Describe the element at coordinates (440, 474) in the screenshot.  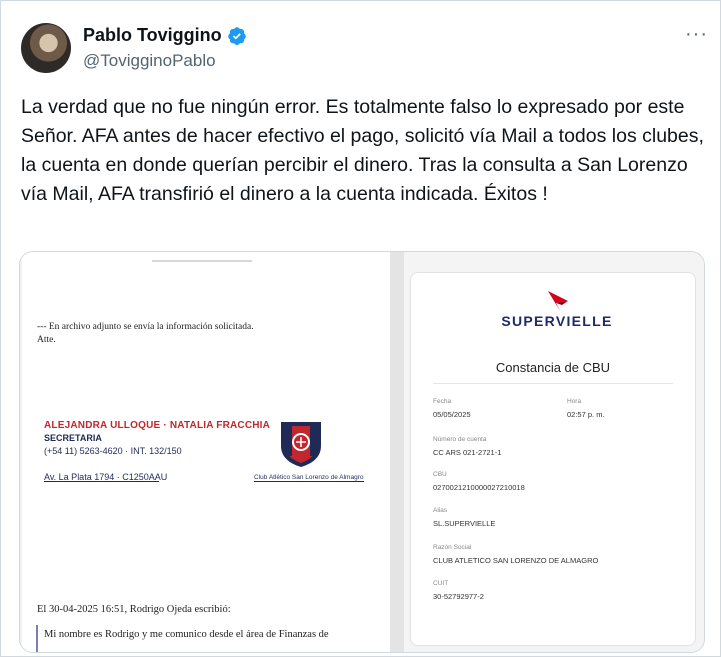
I see `cbu-label: CBU` at that location.